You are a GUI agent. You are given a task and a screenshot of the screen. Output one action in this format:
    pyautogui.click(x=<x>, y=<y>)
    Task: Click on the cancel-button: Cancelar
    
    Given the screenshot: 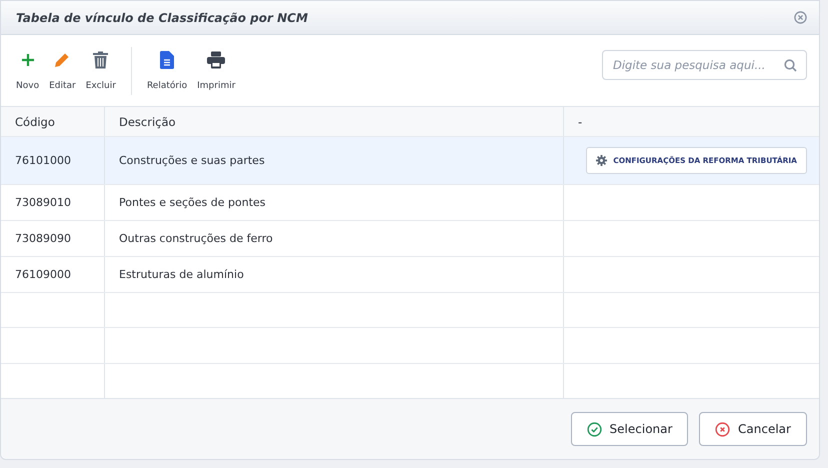 What is the action you would take?
    pyautogui.click(x=753, y=429)
    